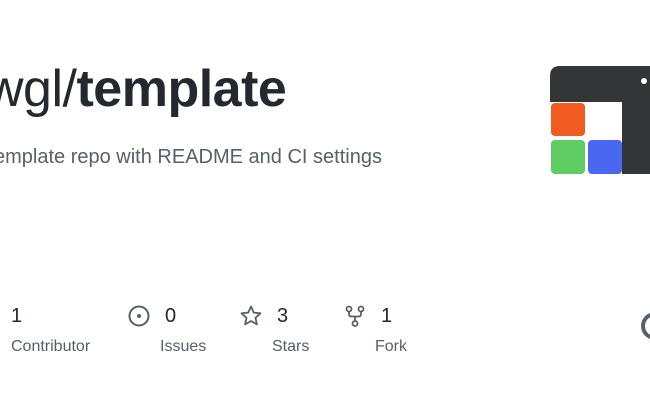  Describe the element at coordinates (600, 120) in the screenshot. I see `repo-logo-icon` at that location.